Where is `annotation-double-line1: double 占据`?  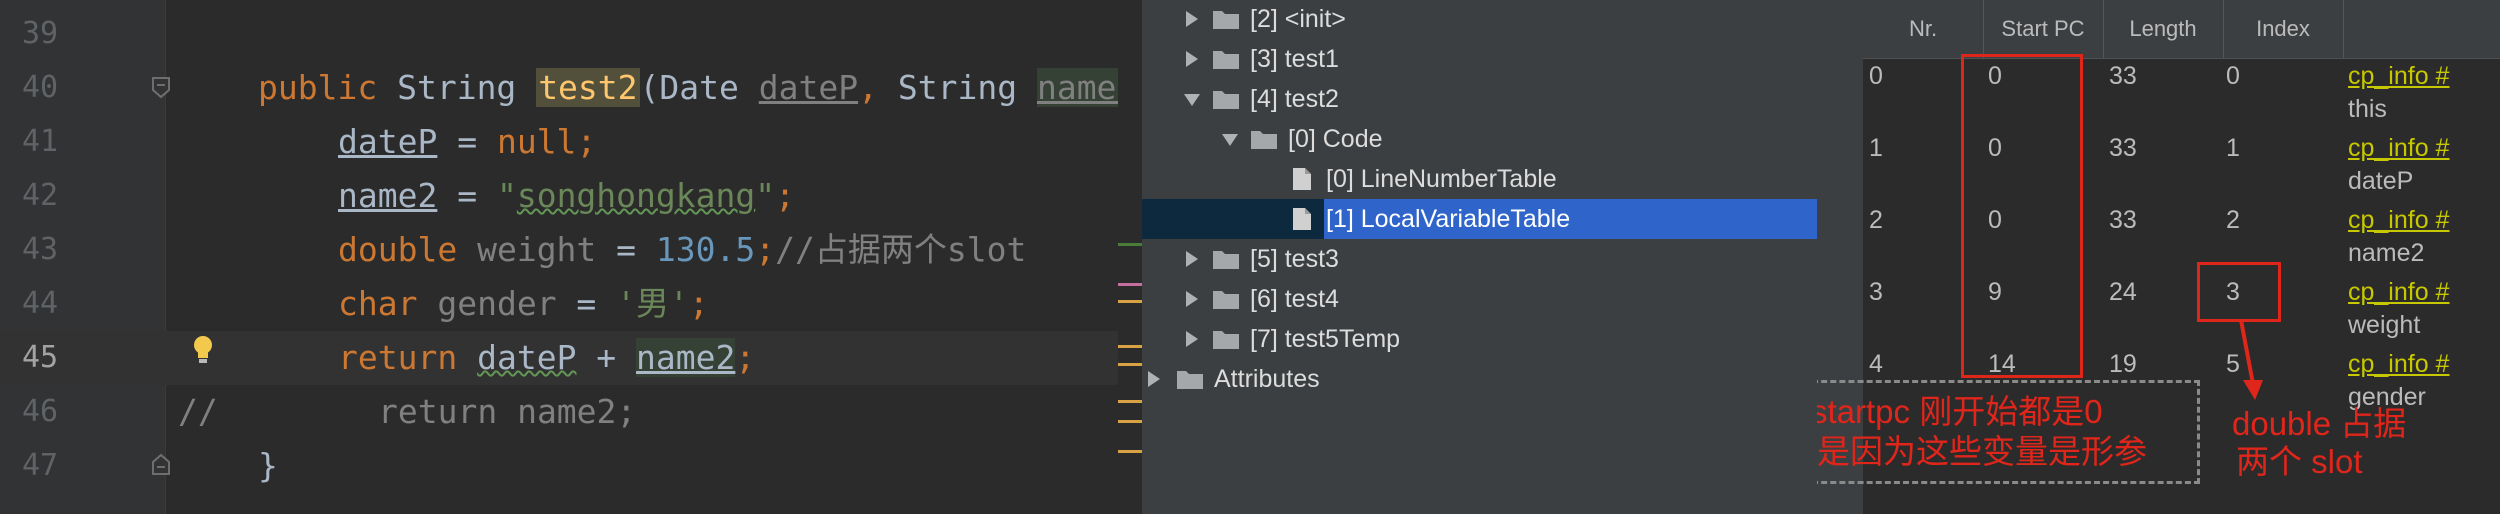
annotation-double-line1: double 占据 is located at coordinates (2319, 423).